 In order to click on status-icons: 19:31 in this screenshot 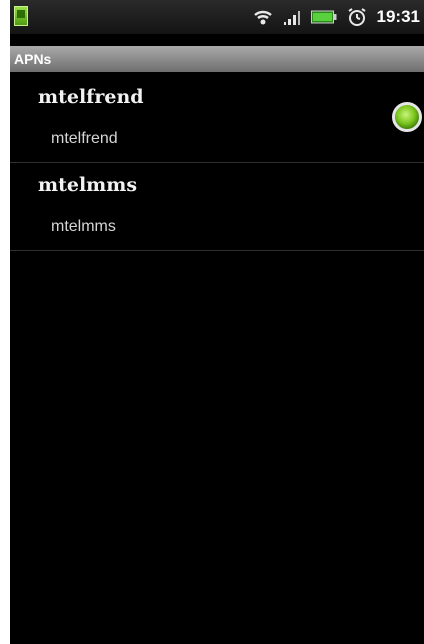, I will do `click(336, 17)`.